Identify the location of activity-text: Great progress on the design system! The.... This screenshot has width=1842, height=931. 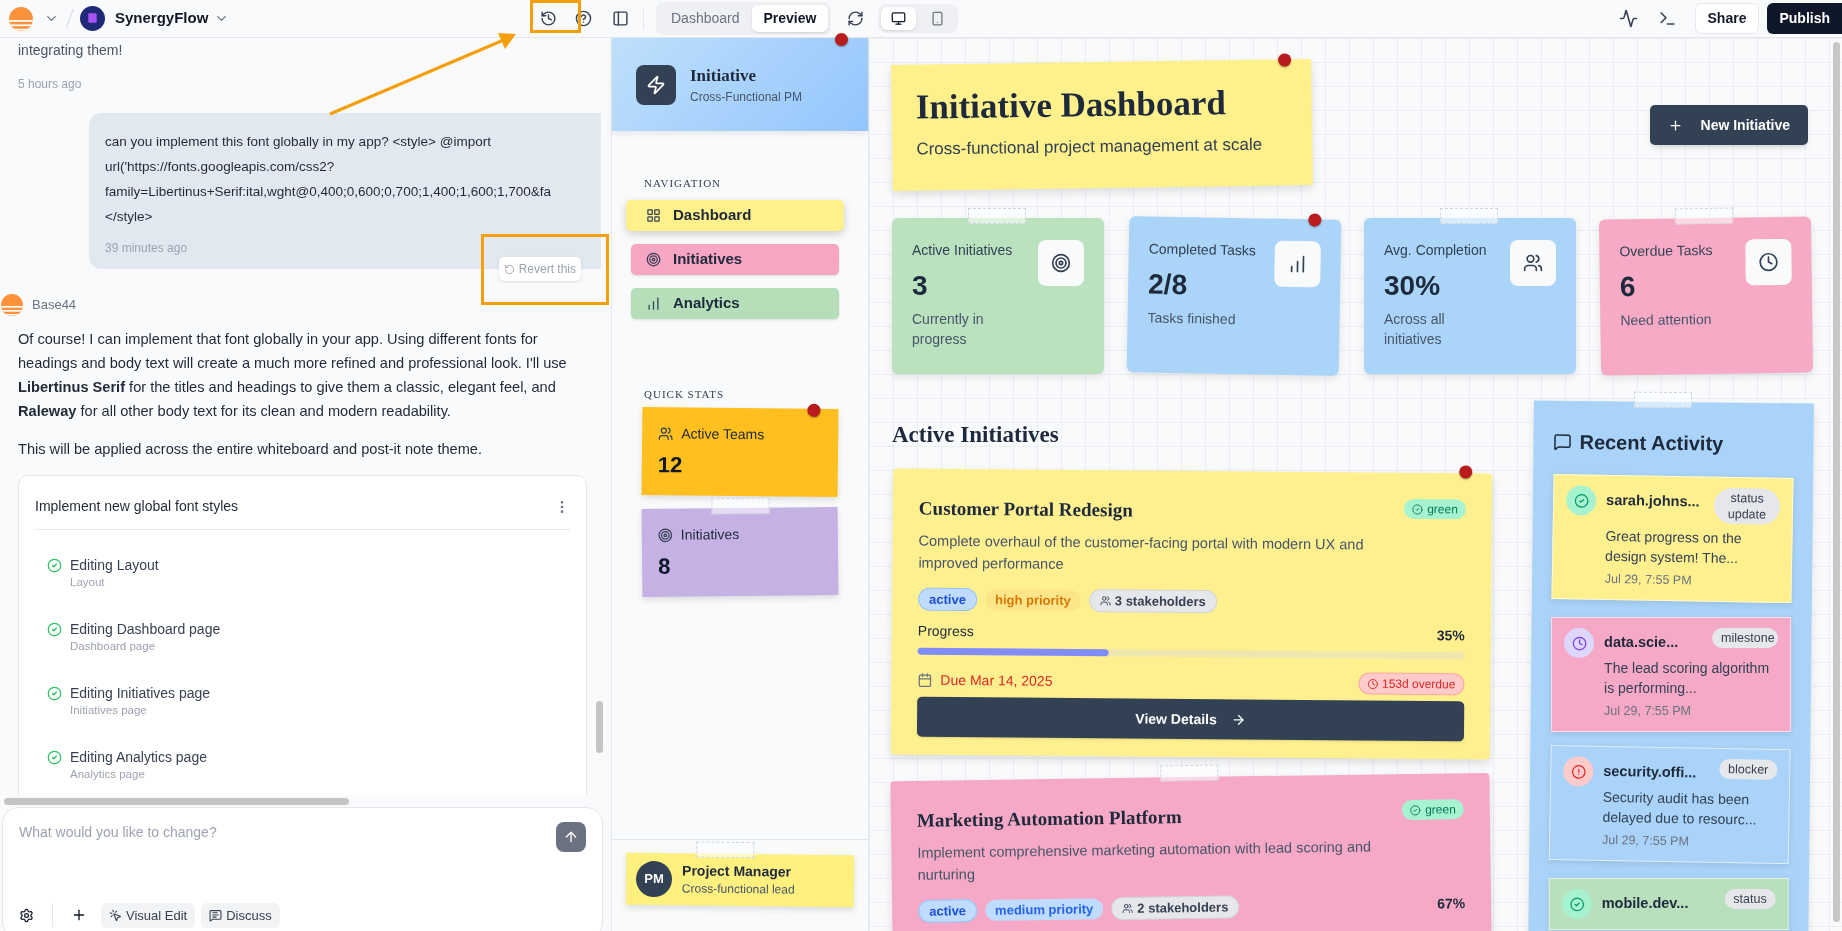
(1674, 547).